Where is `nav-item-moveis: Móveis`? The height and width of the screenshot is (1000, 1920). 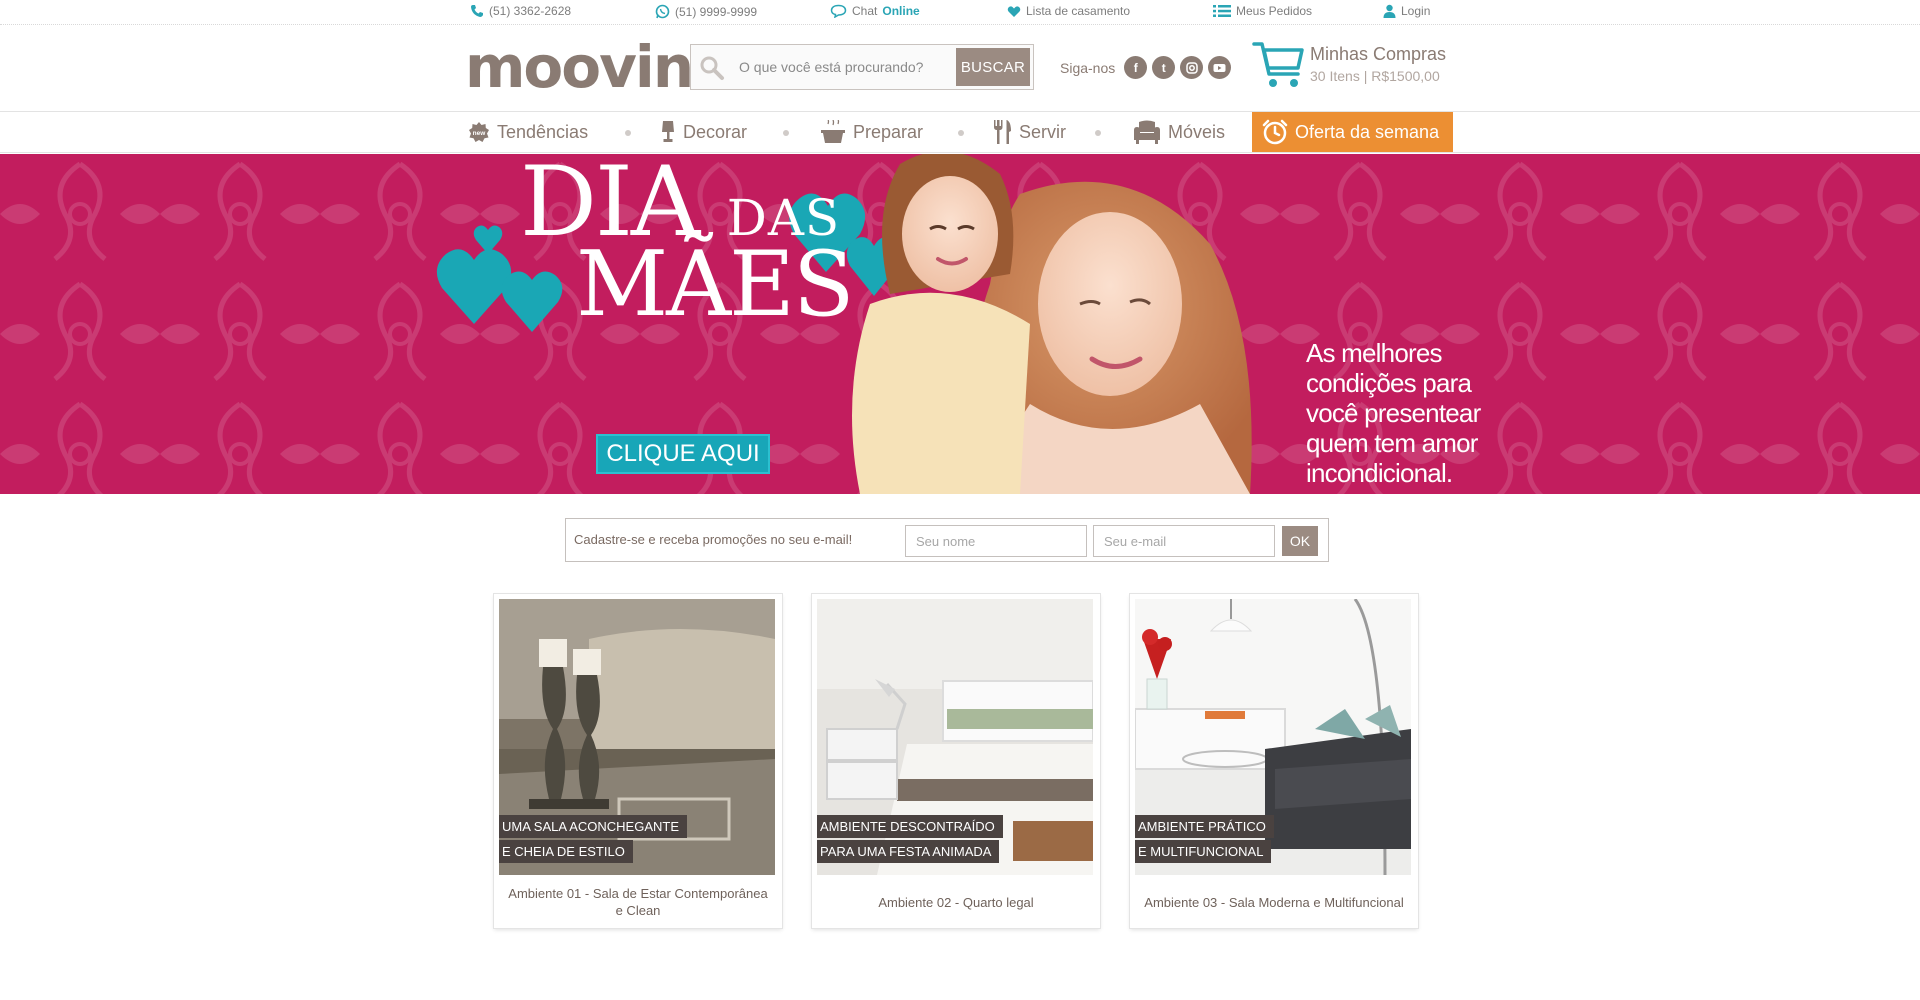 nav-item-moveis: Móveis is located at coordinates (1179, 132).